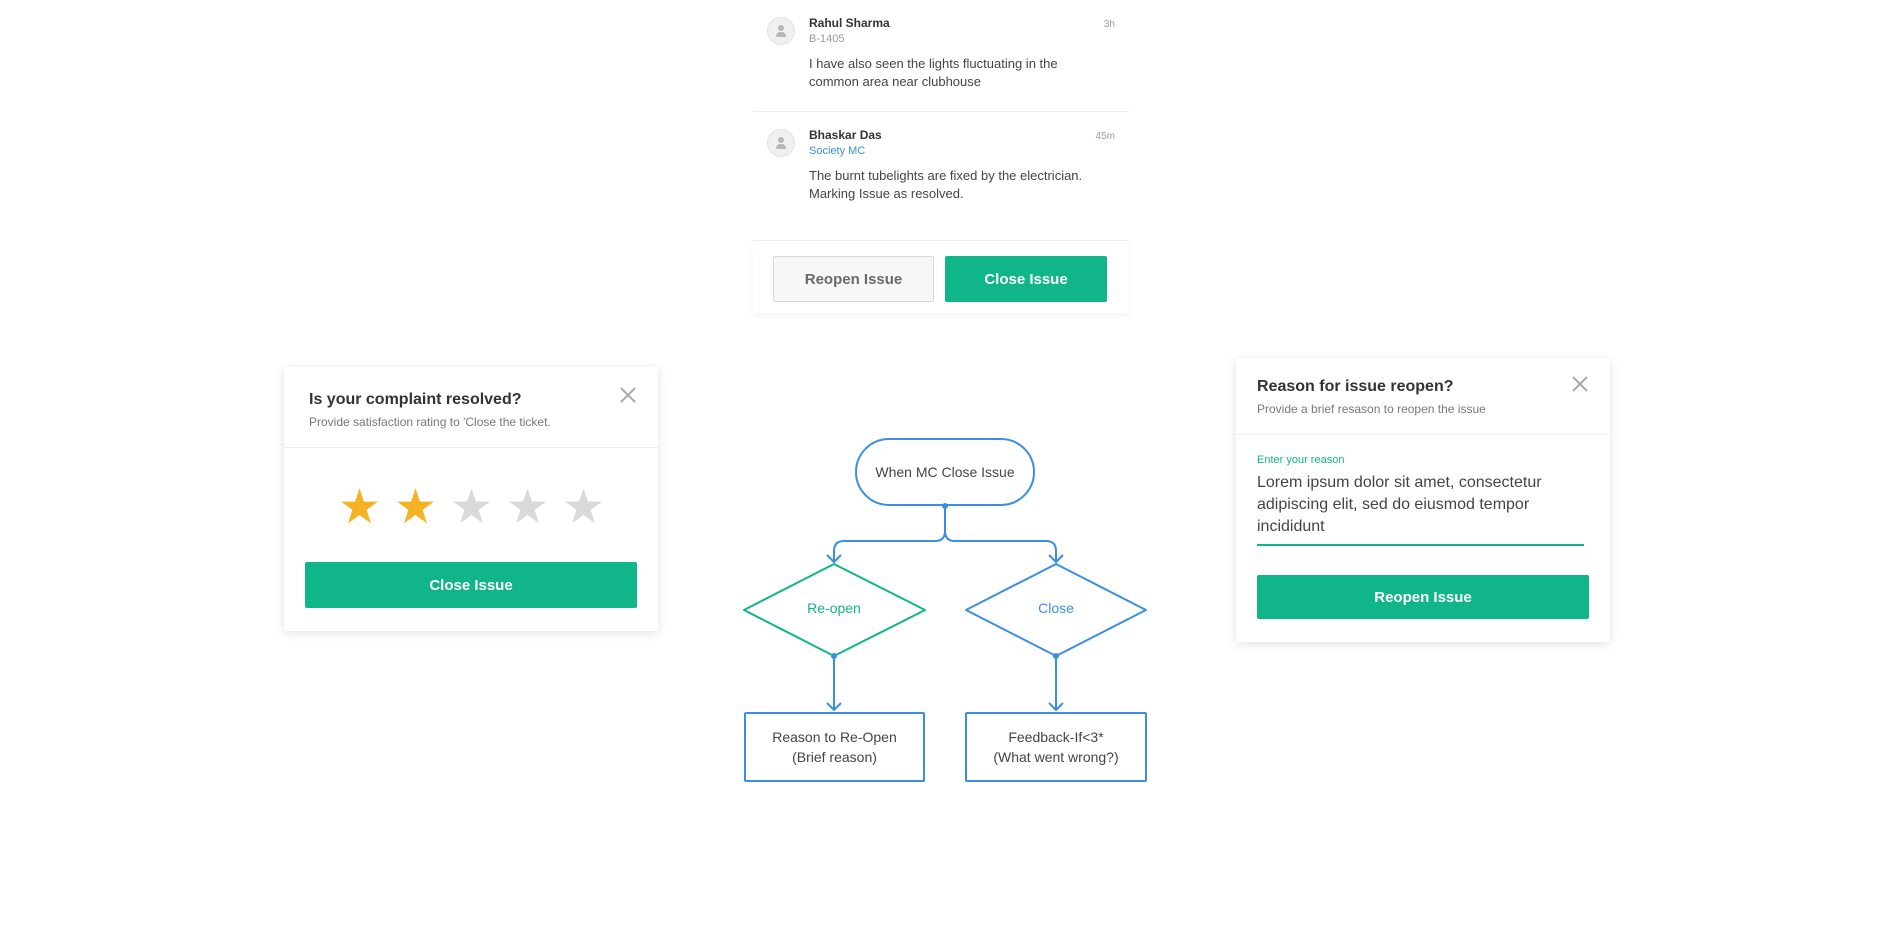  I want to click on flow-close-label: Close, so click(1056, 608).